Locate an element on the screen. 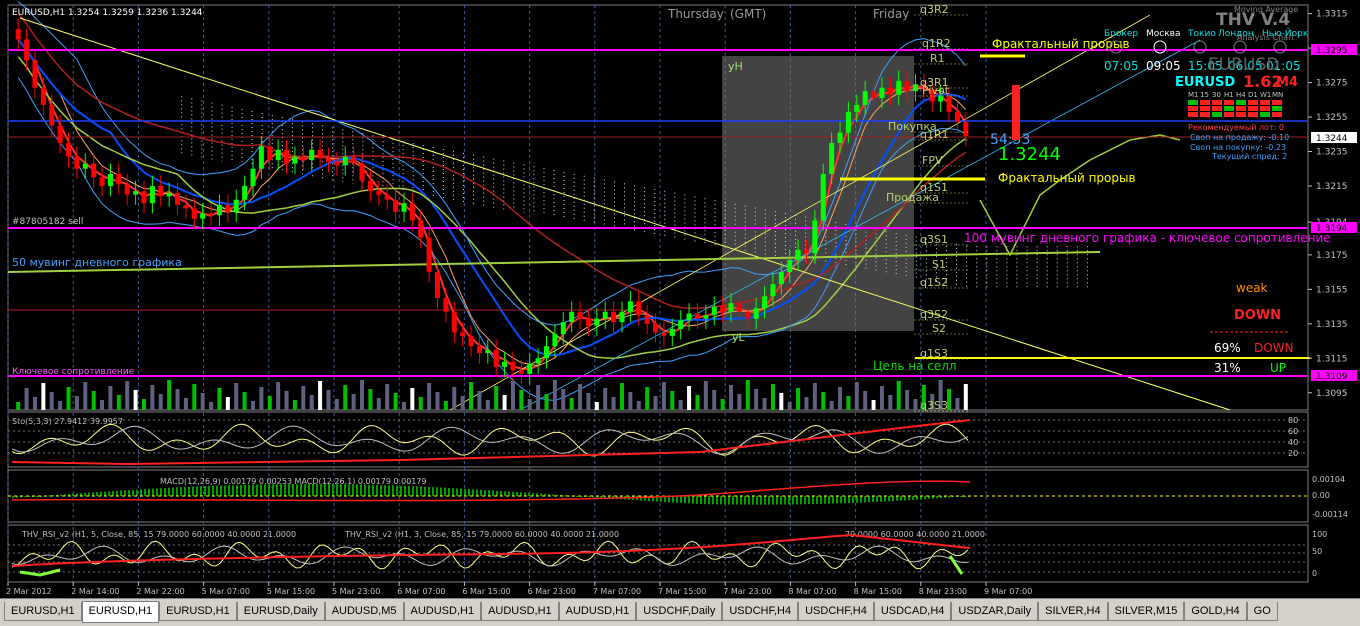 The image size is (1360, 626). yl-label: yL is located at coordinates (739, 337).